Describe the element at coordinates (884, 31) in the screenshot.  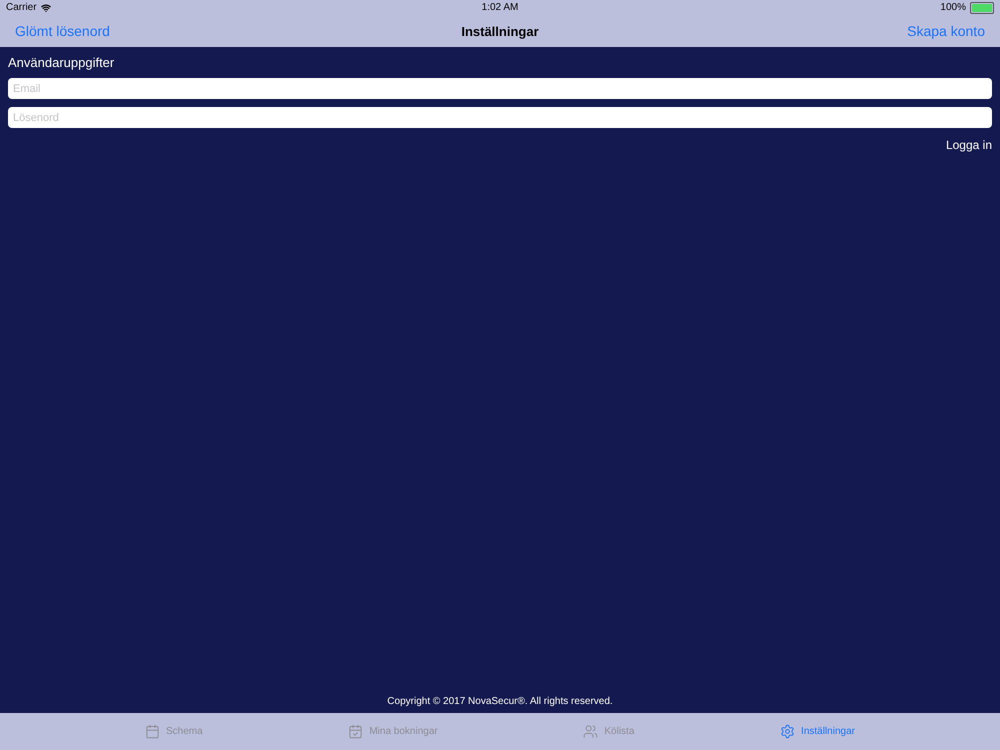
I see `create-account-link: Skapa konto` at that location.